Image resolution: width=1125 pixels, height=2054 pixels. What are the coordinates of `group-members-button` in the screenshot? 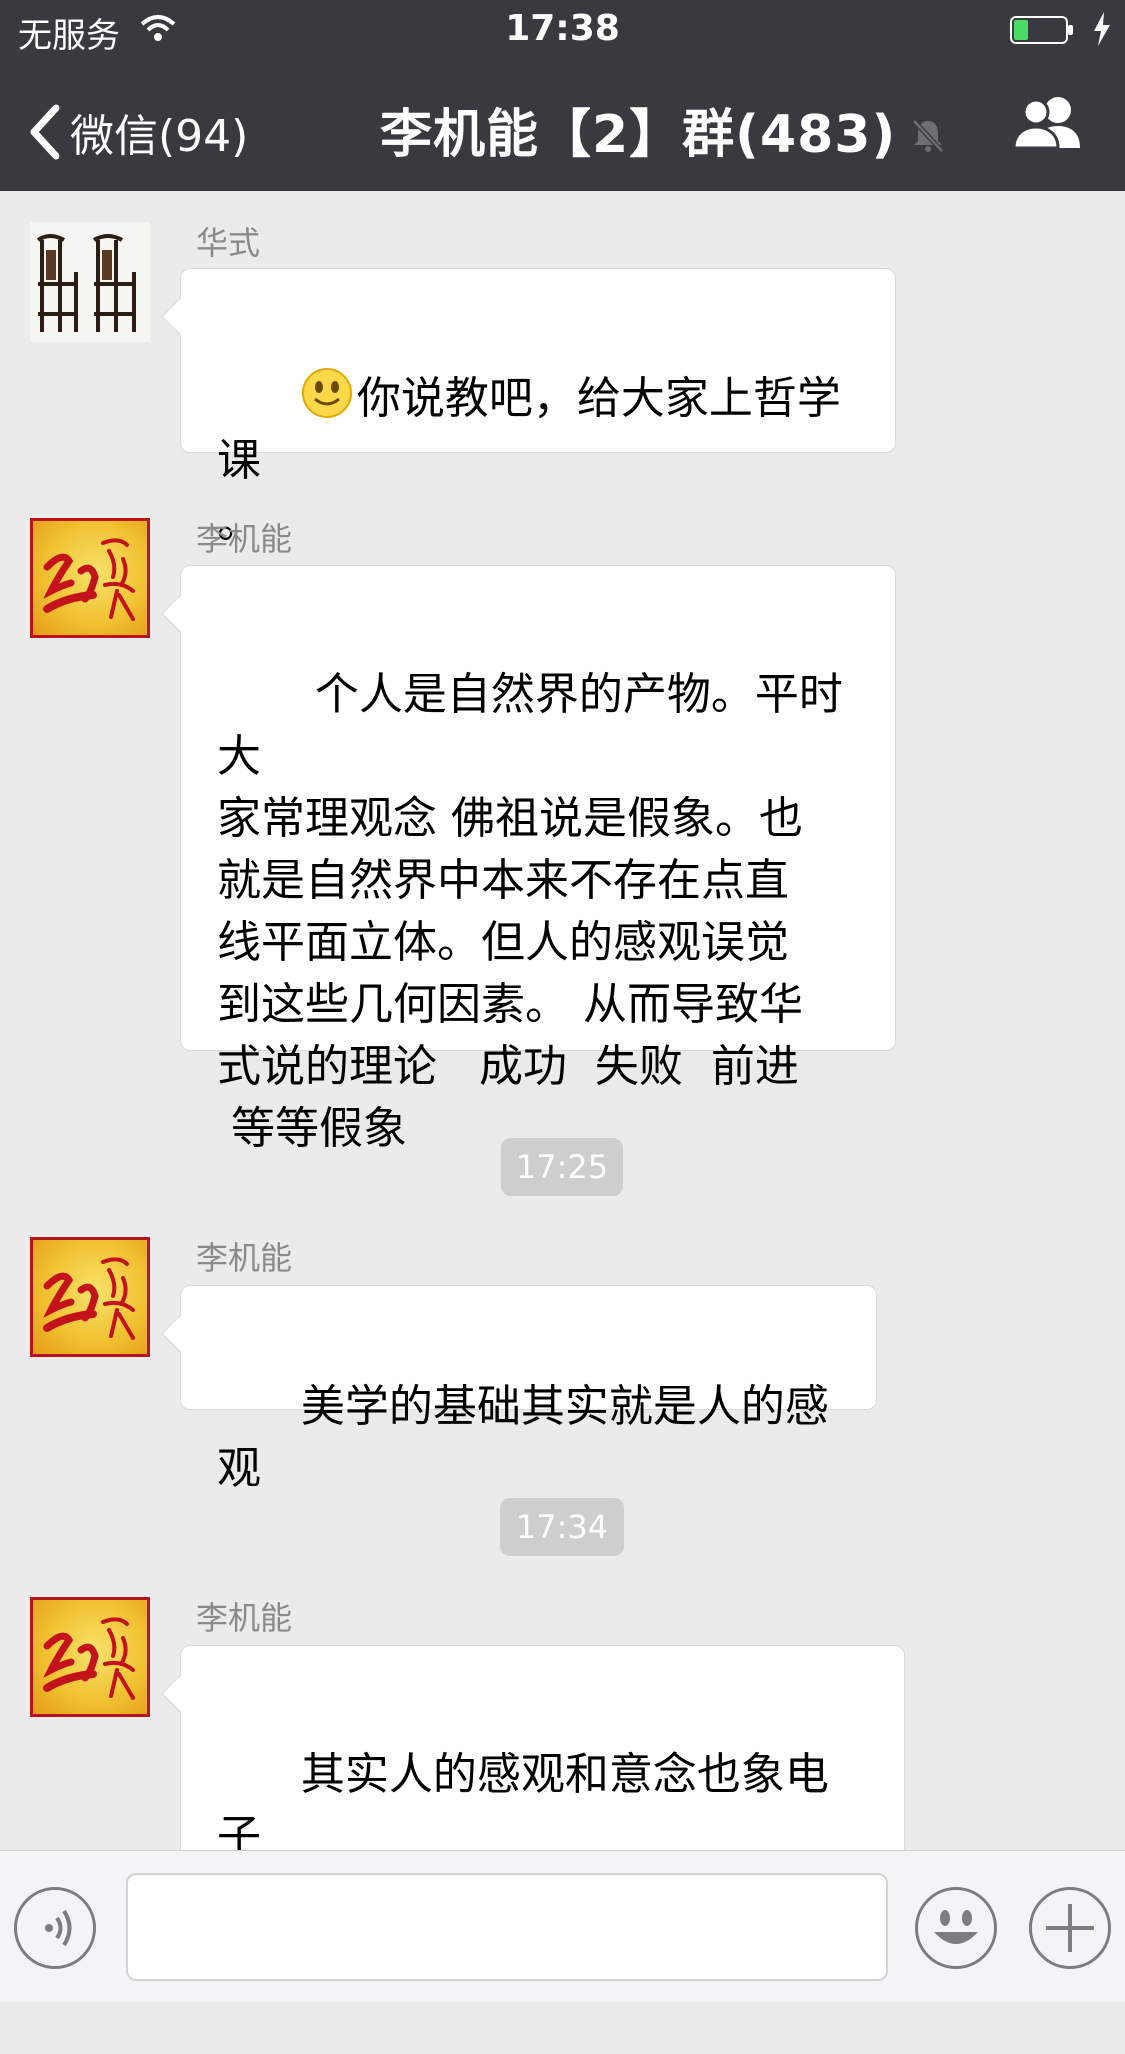 It's located at (1049, 124).